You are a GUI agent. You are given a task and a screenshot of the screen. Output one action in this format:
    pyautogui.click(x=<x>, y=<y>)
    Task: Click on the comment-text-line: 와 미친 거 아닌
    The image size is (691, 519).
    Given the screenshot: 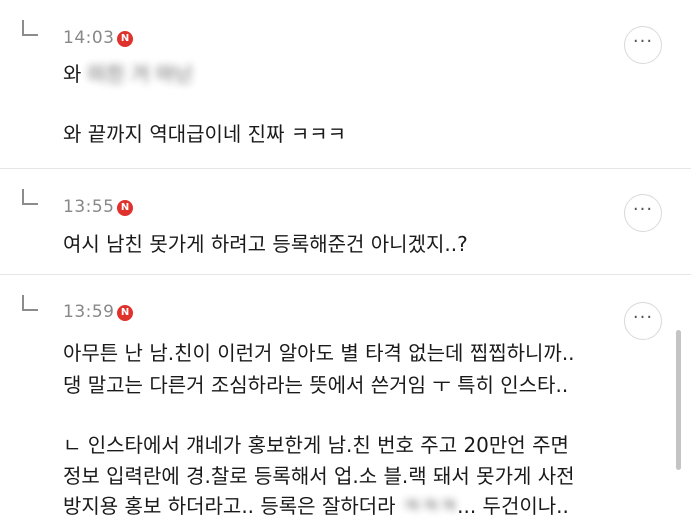 What is the action you would take?
    pyautogui.click(x=127, y=72)
    